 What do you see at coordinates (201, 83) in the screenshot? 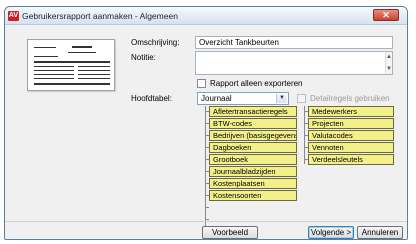
I see `export-only-checkbox` at bounding box center [201, 83].